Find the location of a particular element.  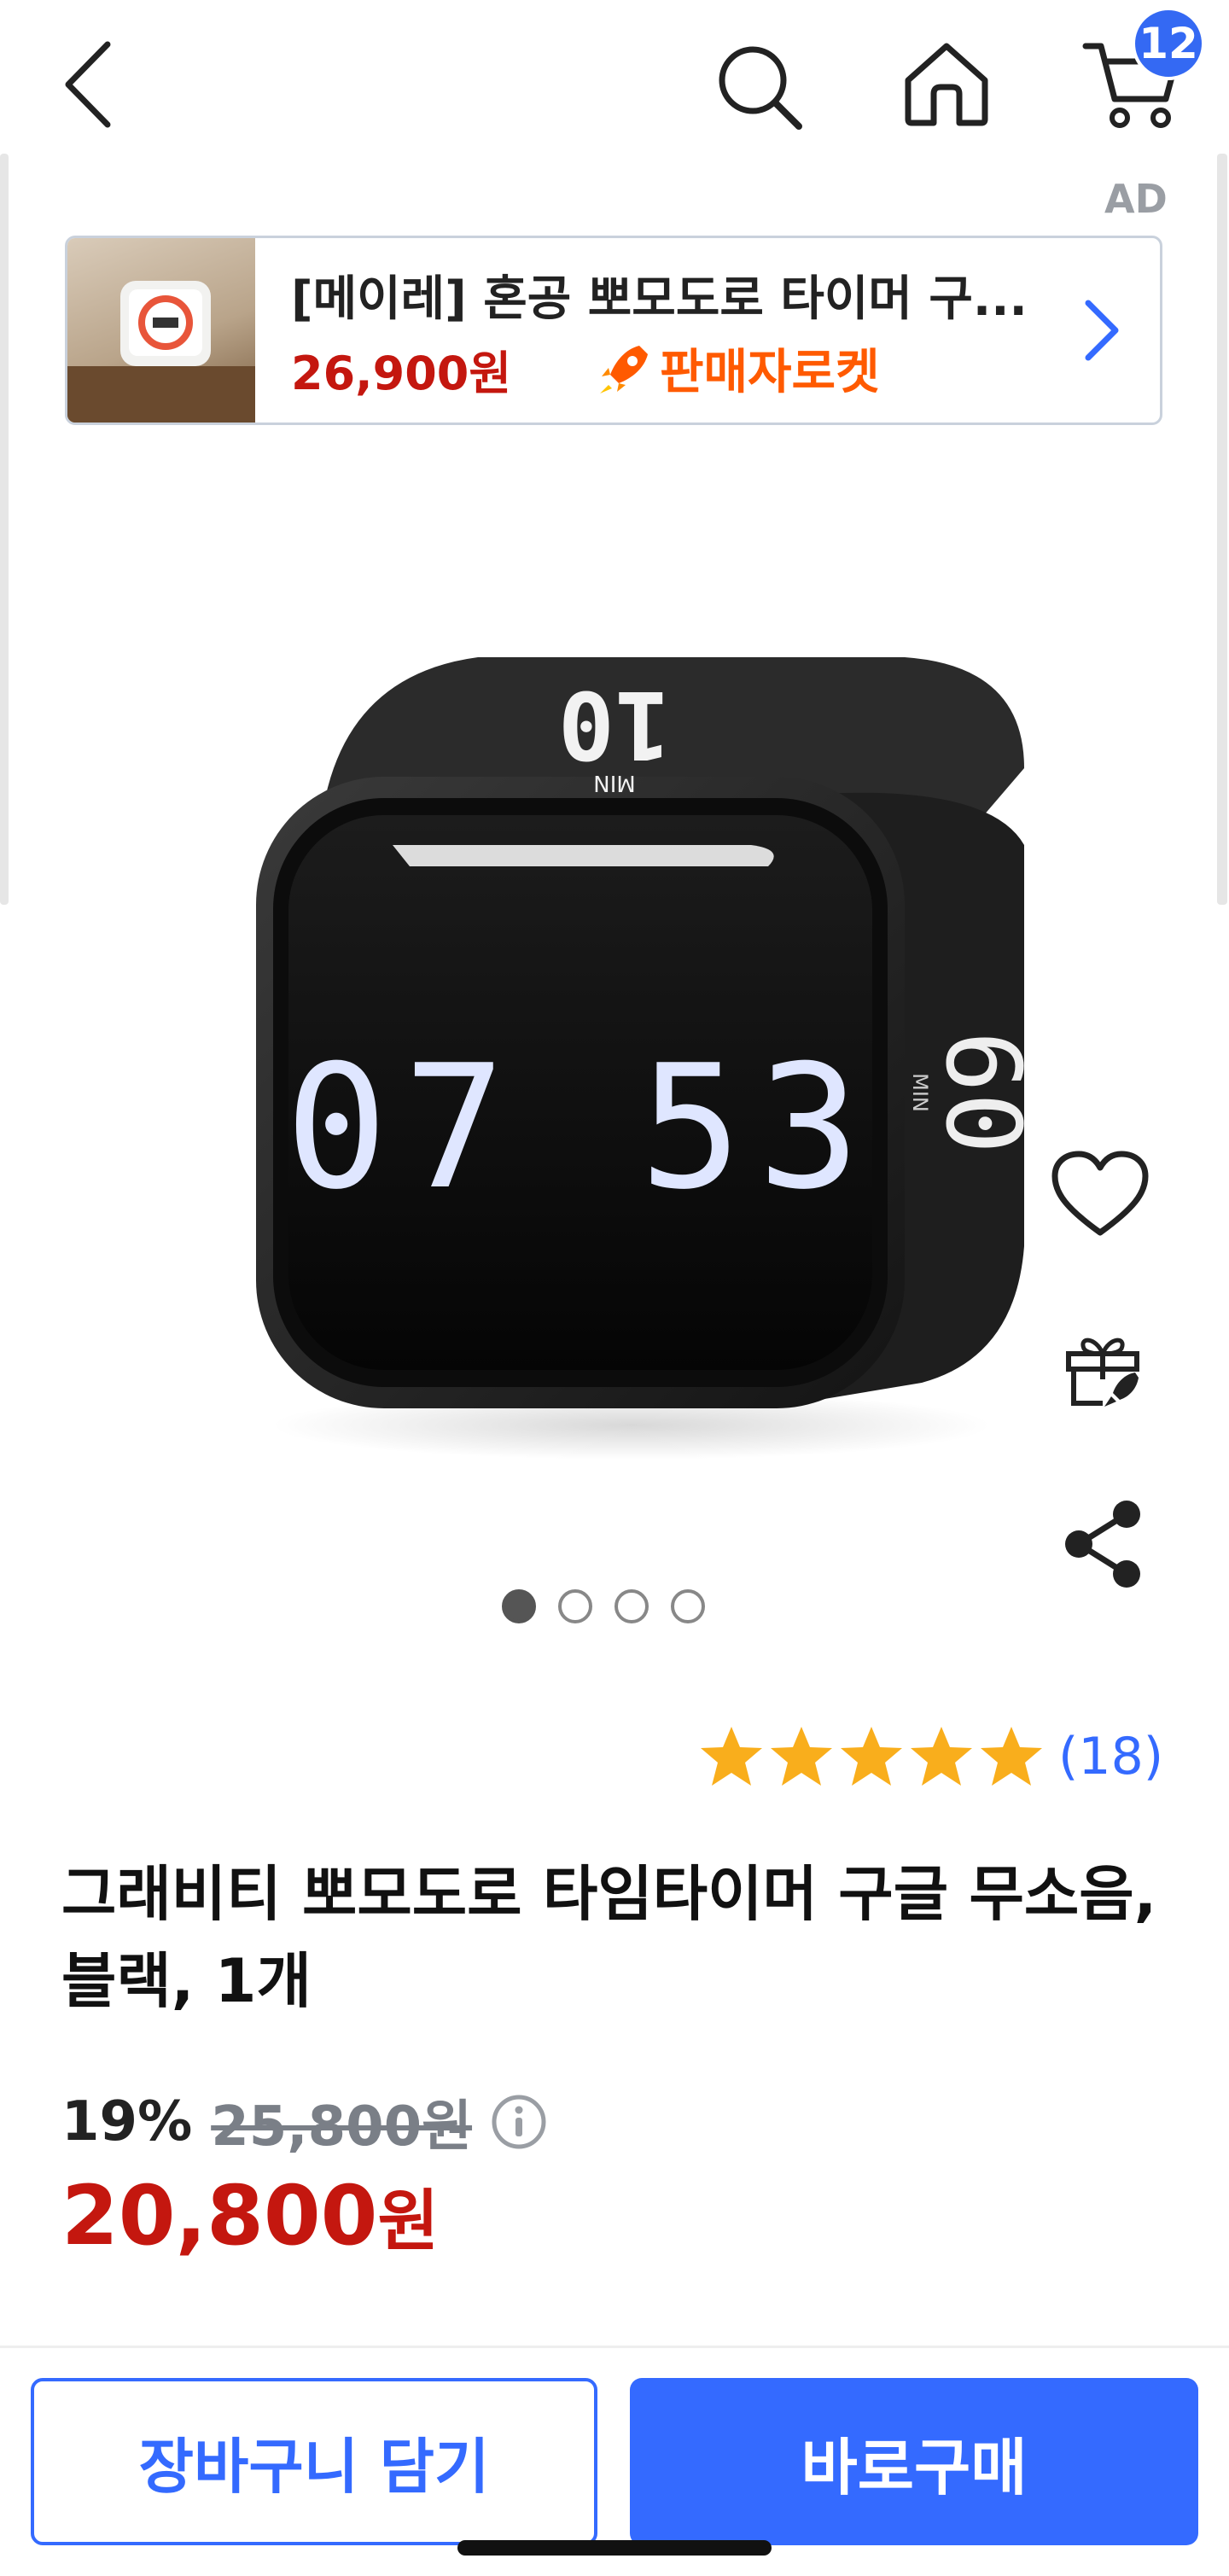

front-display: 07 53 is located at coordinates (580, 1128).